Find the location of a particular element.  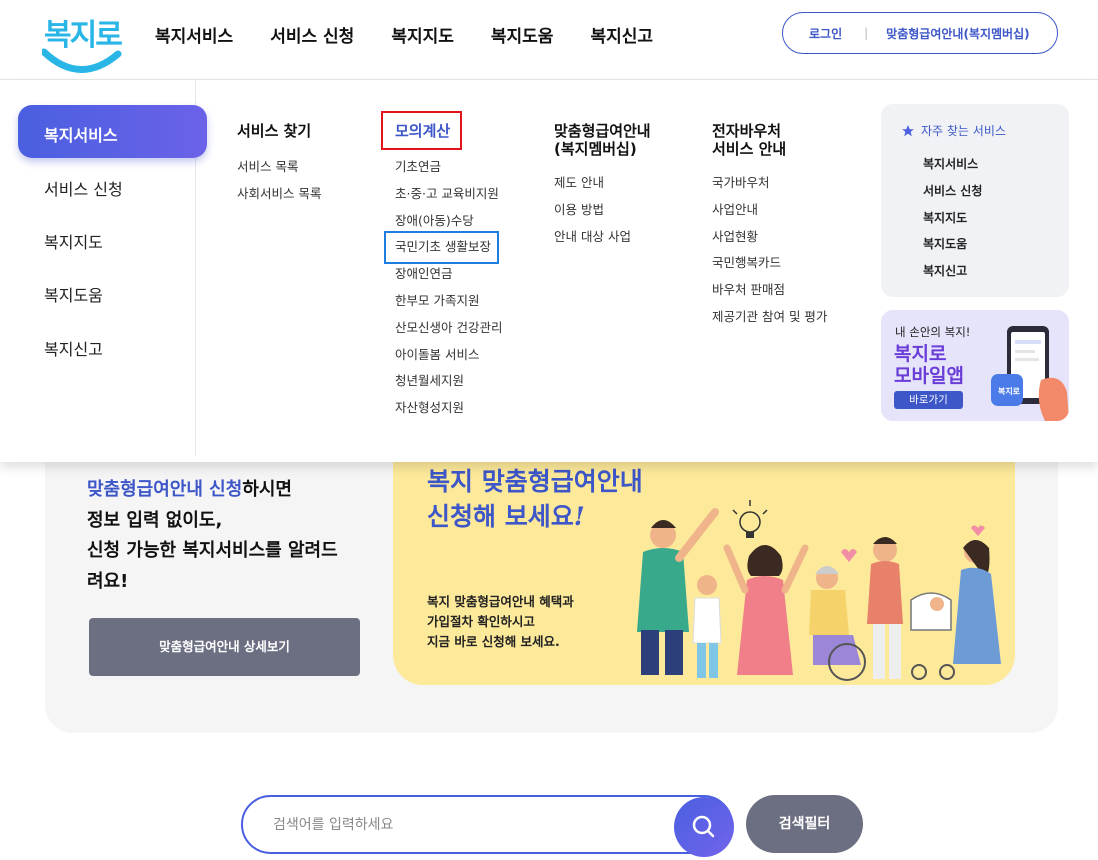

column-title: 전자바우처 서비스 안내 is located at coordinates (769, 140).